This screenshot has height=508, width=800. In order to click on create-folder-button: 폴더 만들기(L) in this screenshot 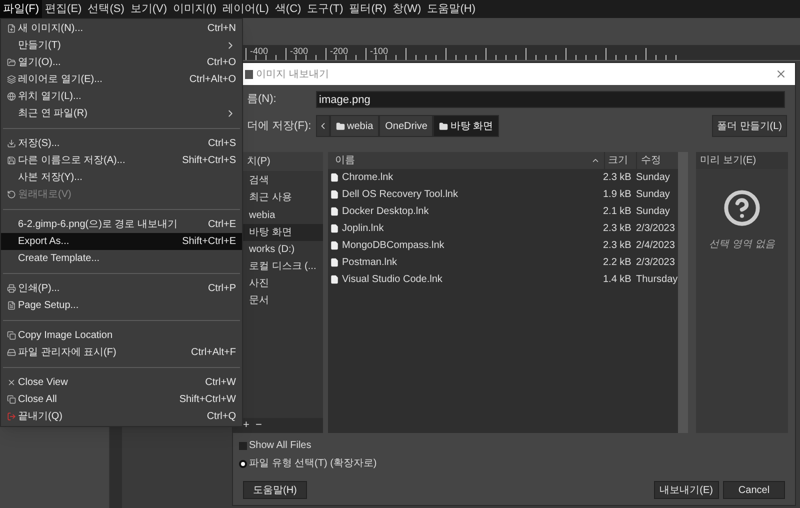, I will do `click(749, 126)`.